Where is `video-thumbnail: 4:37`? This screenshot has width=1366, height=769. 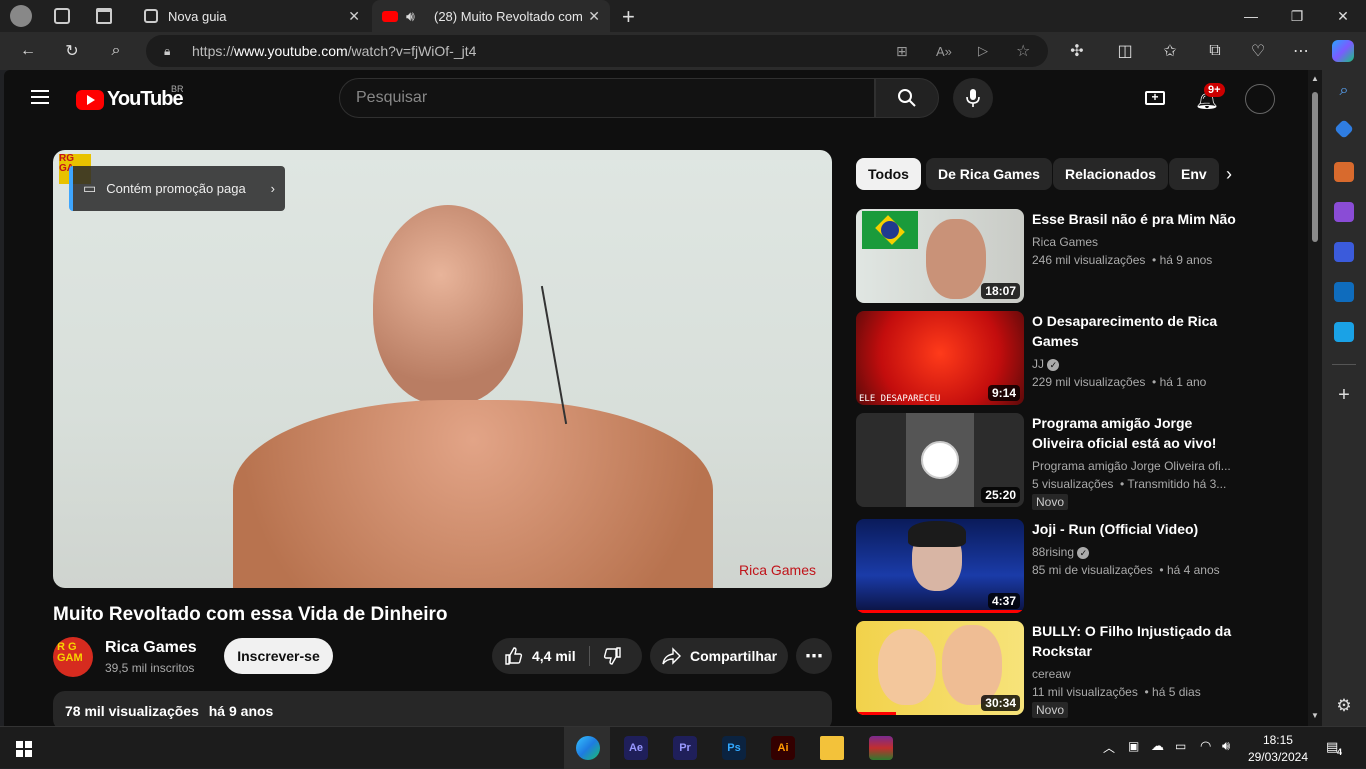
video-thumbnail: 4:37 is located at coordinates (940, 566).